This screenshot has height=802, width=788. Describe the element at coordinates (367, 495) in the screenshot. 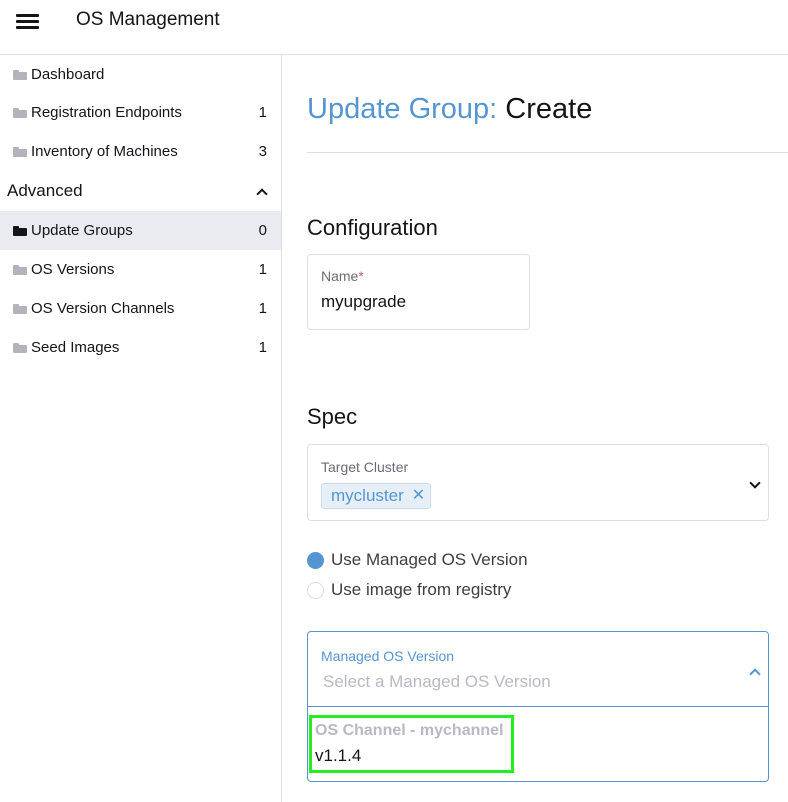

I see `cluster-tag-label: mycluster` at that location.